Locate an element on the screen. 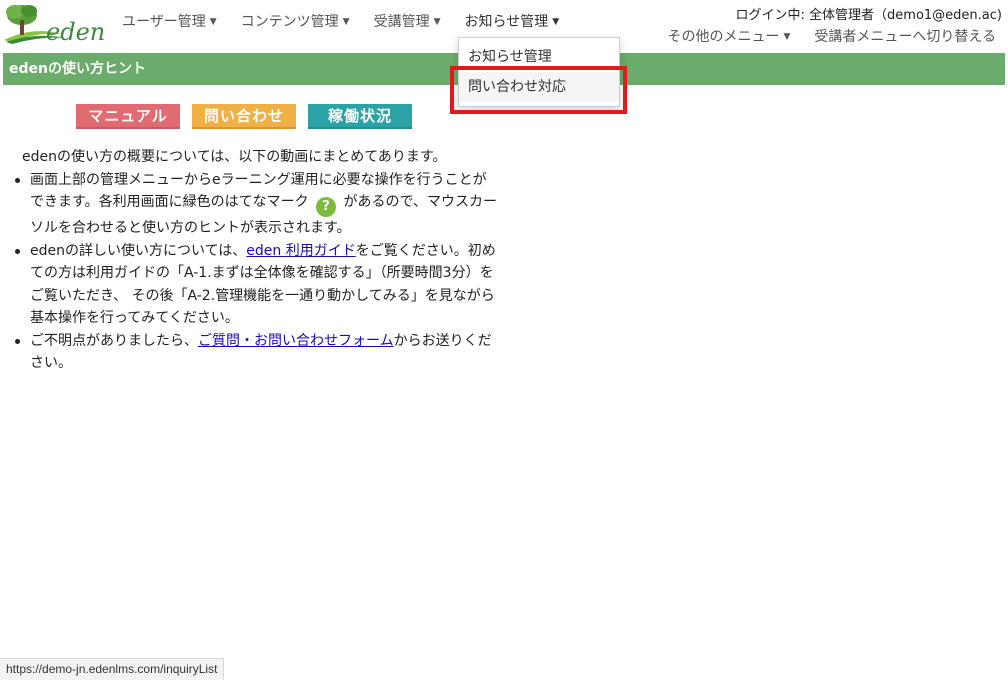 The height and width of the screenshot is (680, 1008). nav-user-management: ユーザー管理 ▼ is located at coordinates (169, 22).